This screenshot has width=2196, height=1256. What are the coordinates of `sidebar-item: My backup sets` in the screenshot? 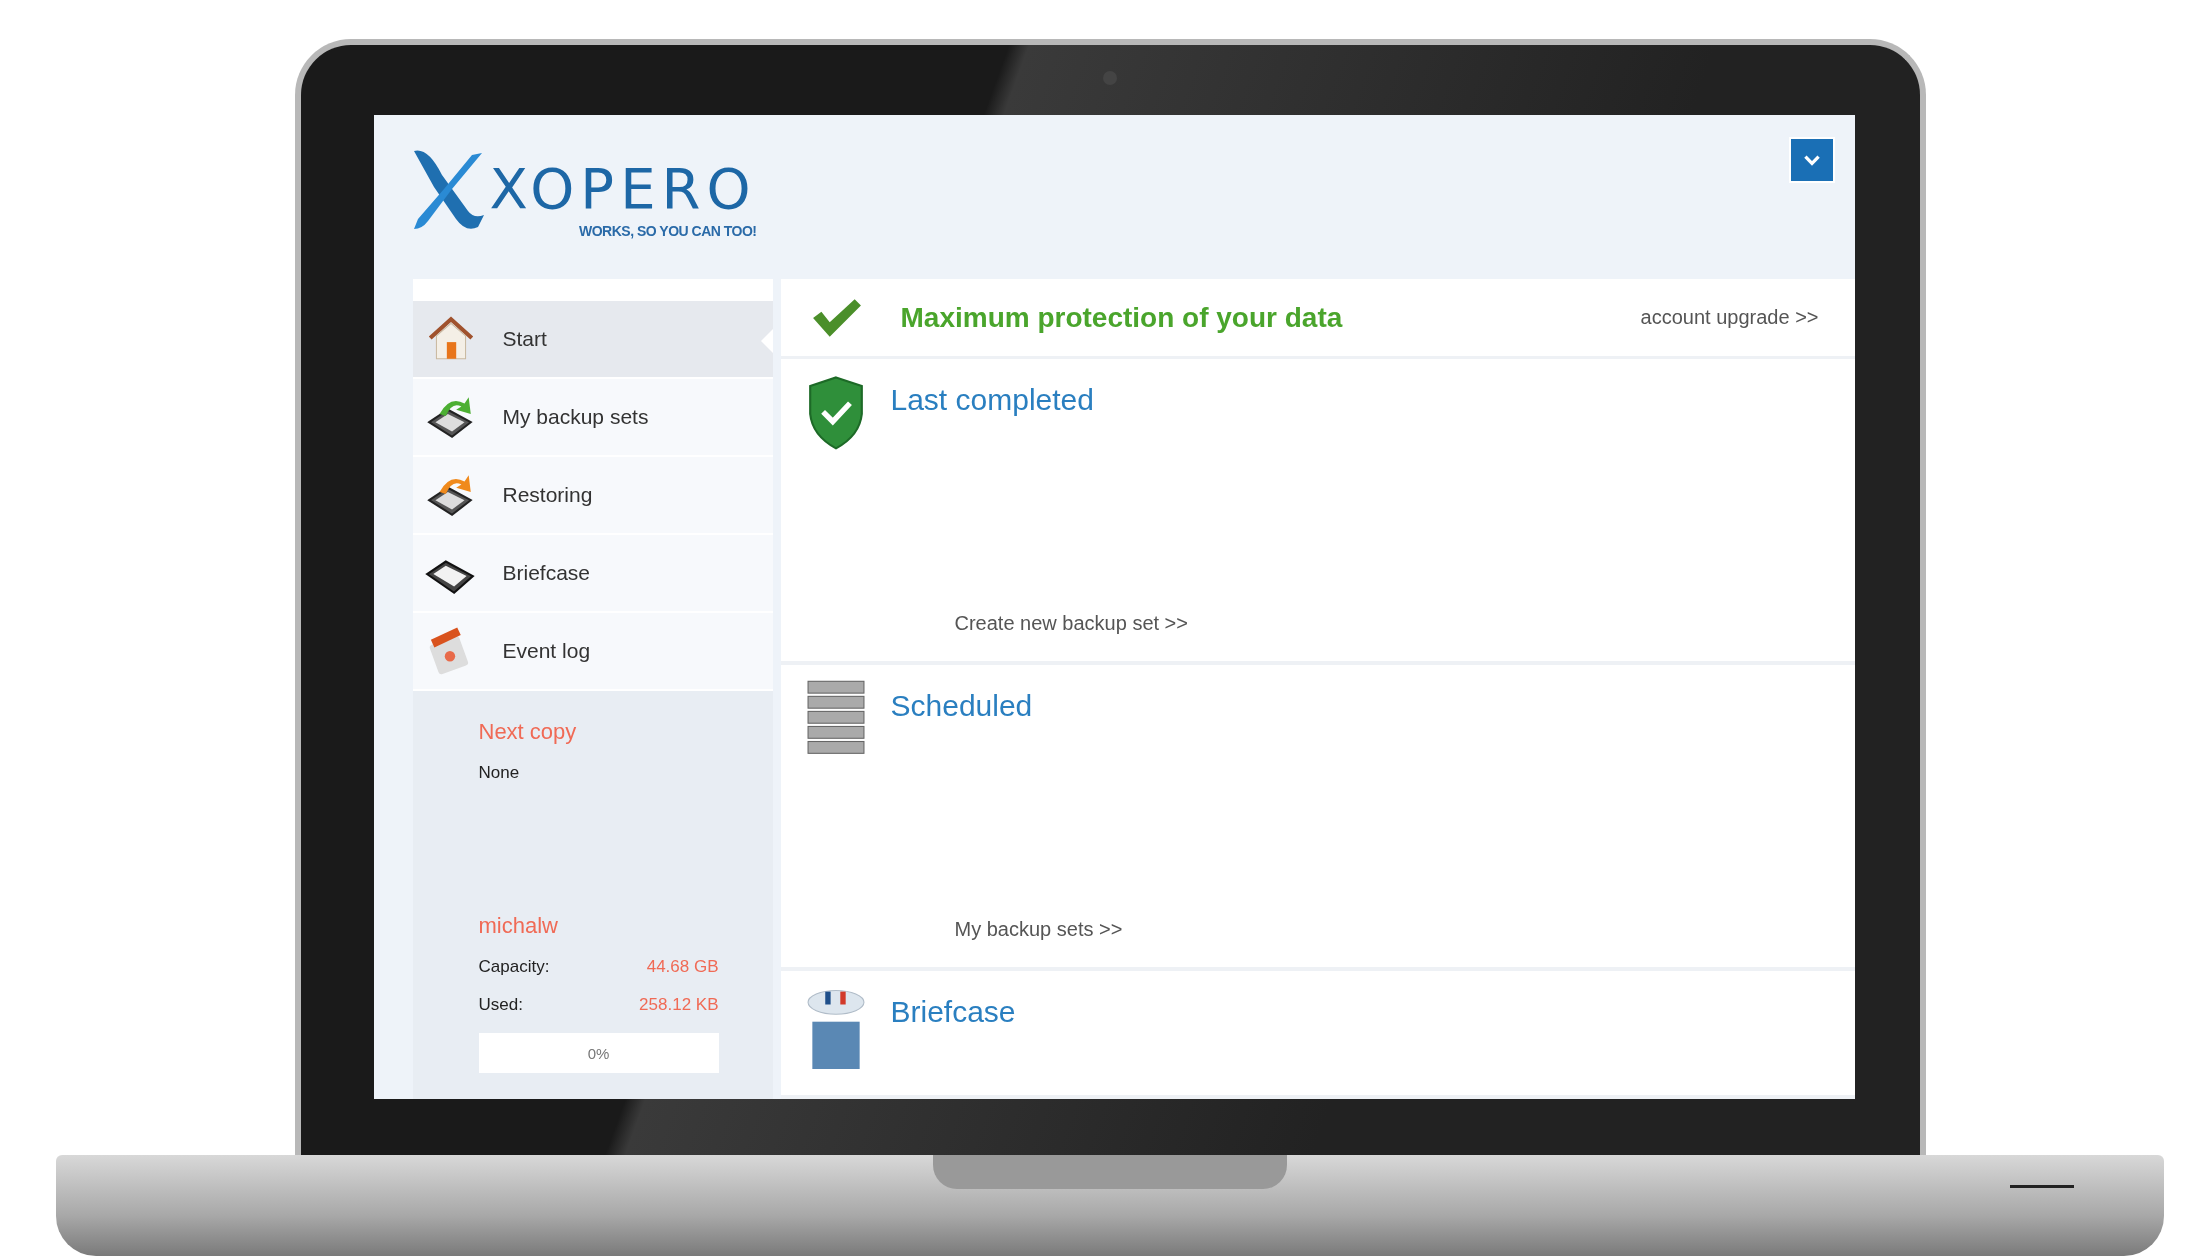 It's located at (592, 418).